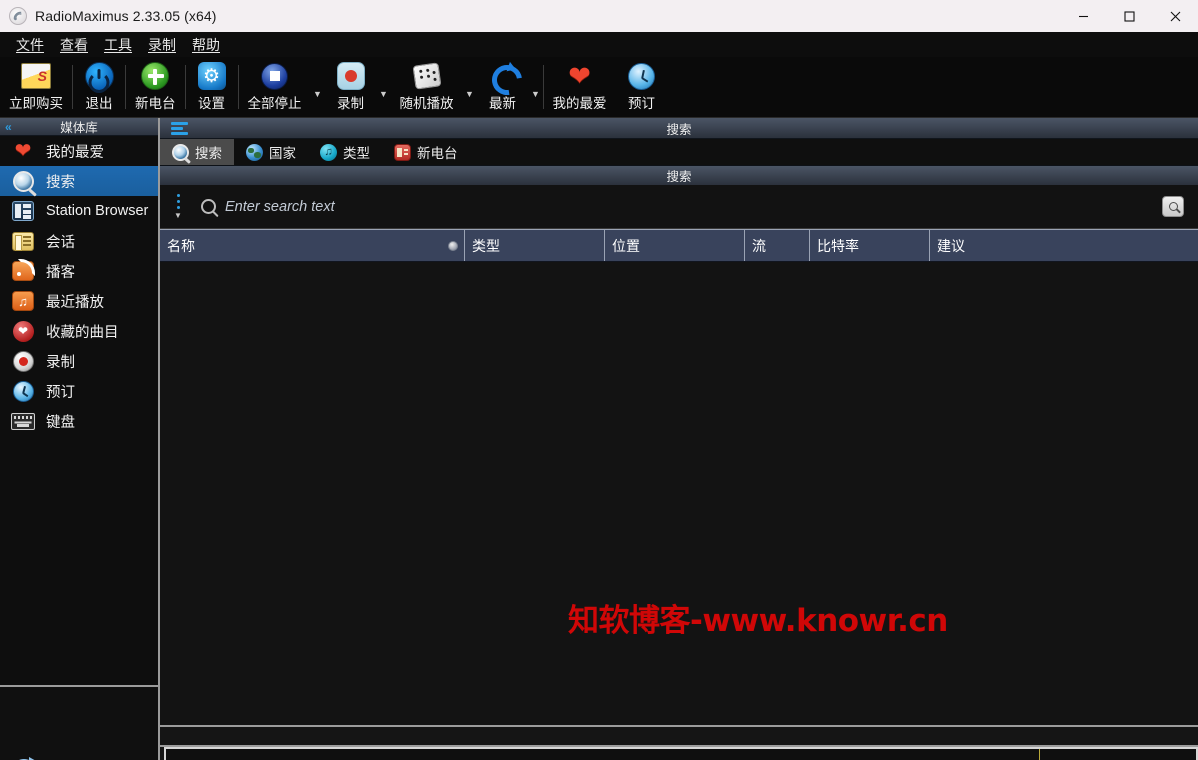 The height and width of the screenshot is (760, 1198). What do you see at coordinates (503, 87) in the screenshot?
I see `toolbar-latest: 最新` at bounding box center [503, 87].